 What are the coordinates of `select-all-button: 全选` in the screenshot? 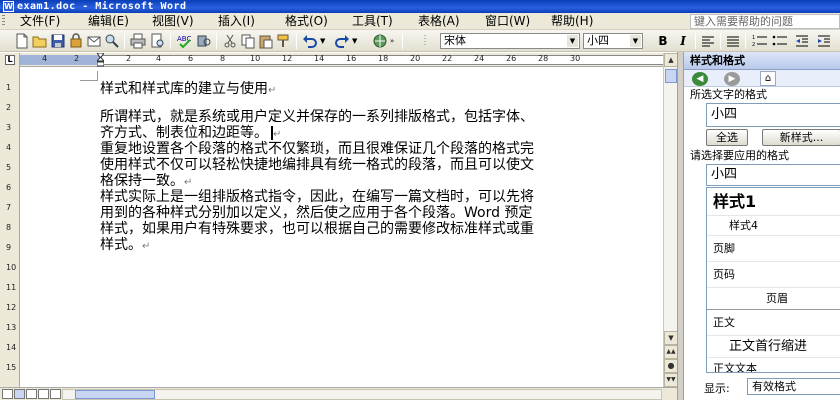 It's located at (727, 137).